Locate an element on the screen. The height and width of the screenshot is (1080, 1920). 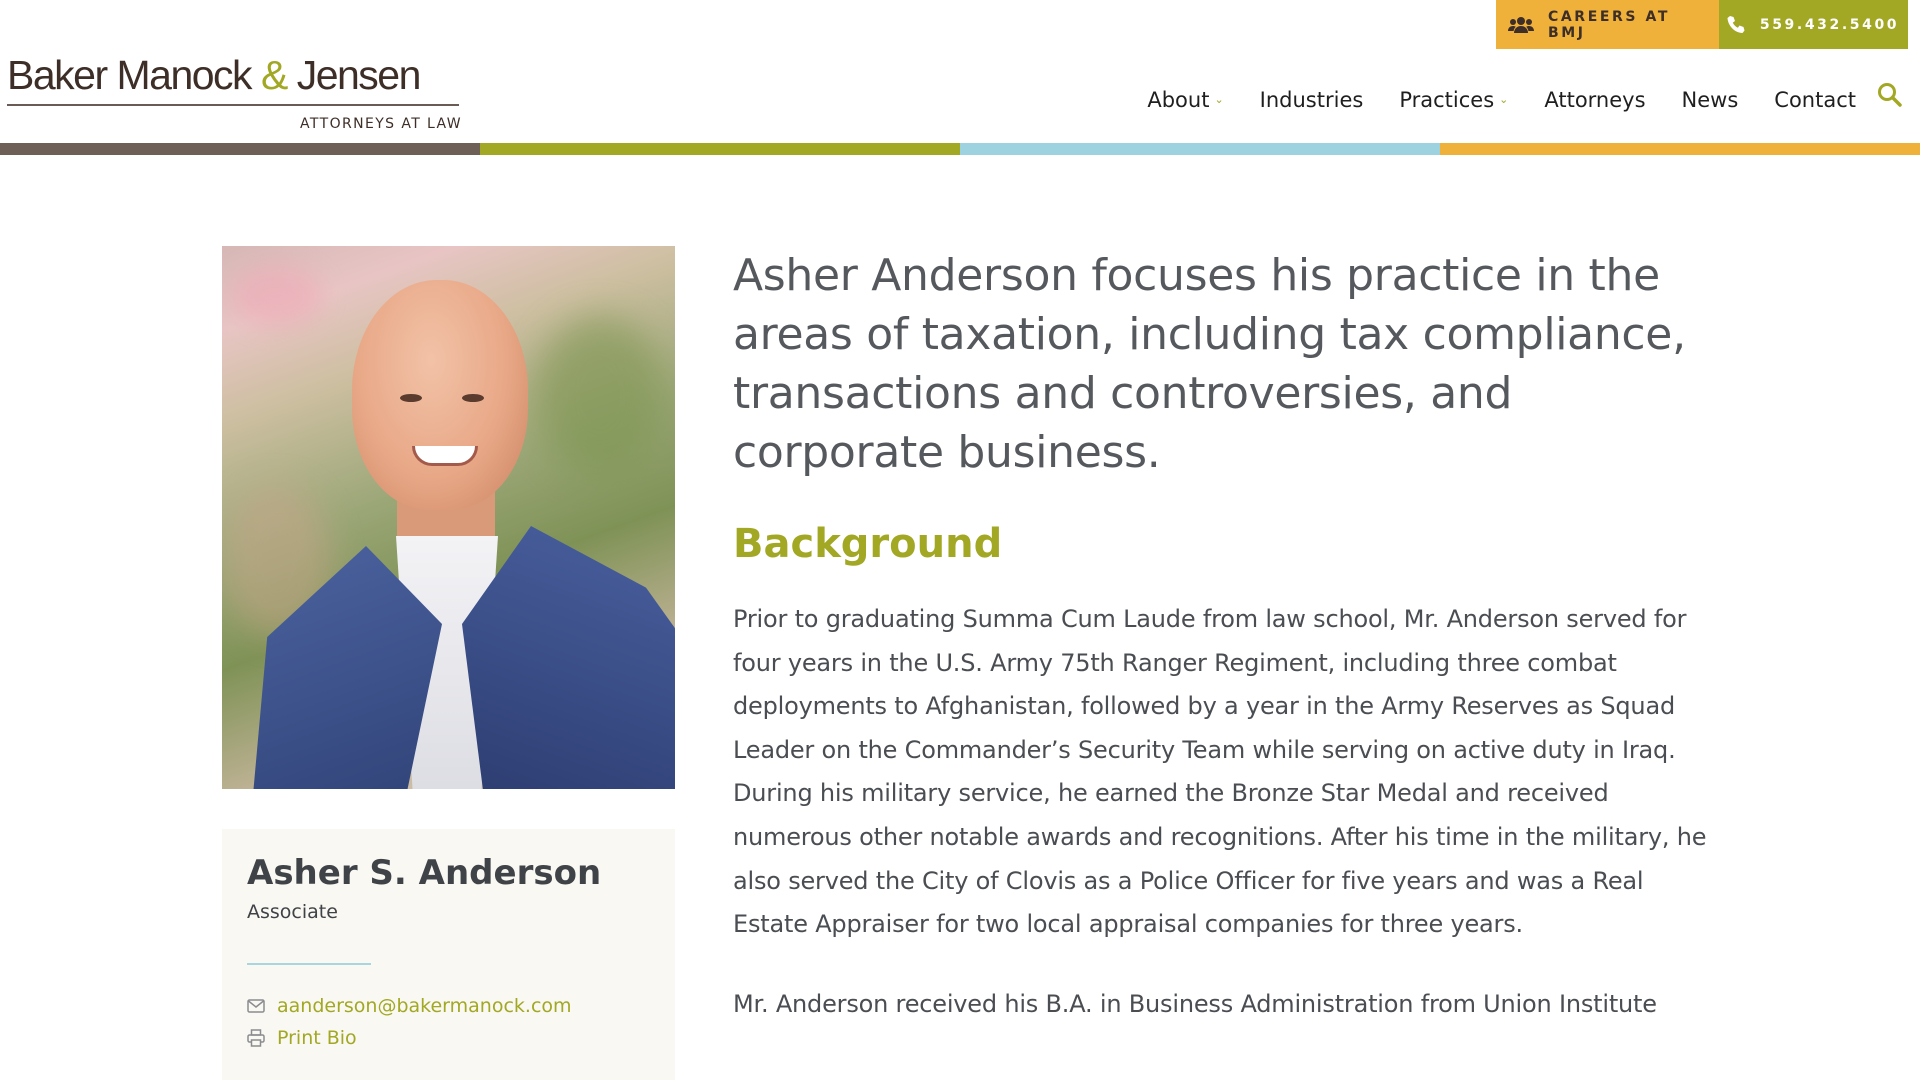
nav-item-attorneys: Attorneys is located at coordinates (1594, 100).